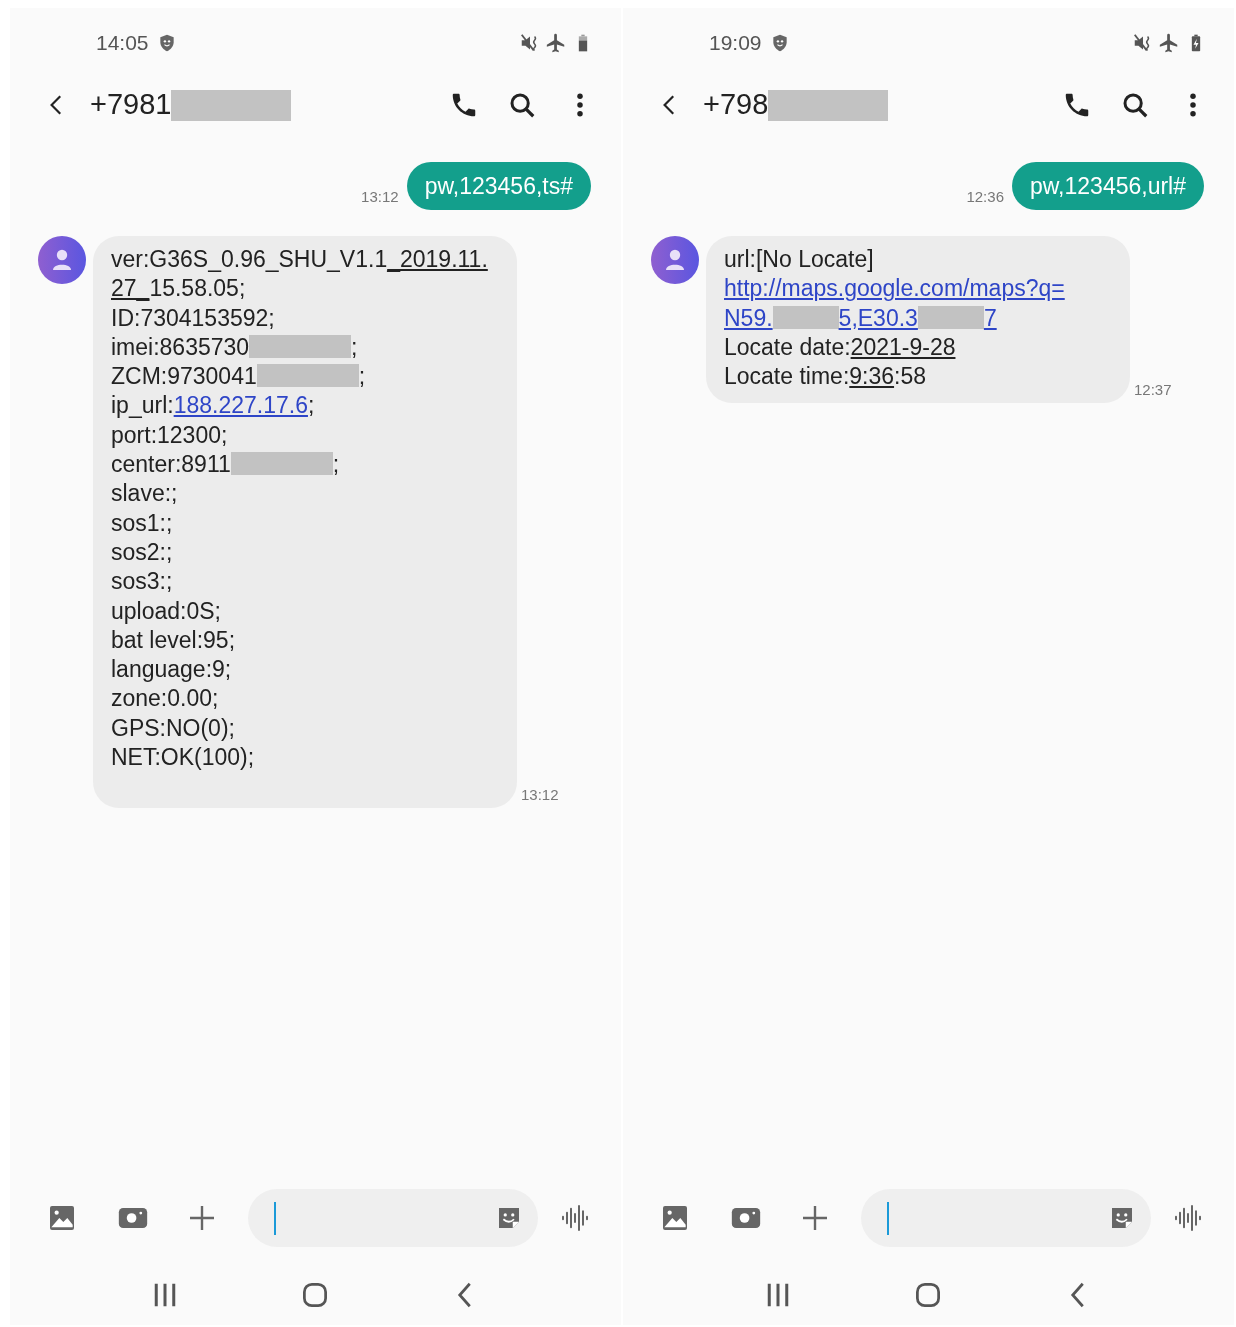  What do you see at coordinates (235, 347) in the screenshot?
I see `message-line: imei:8635730 ;` at bounding box center [235, 347].